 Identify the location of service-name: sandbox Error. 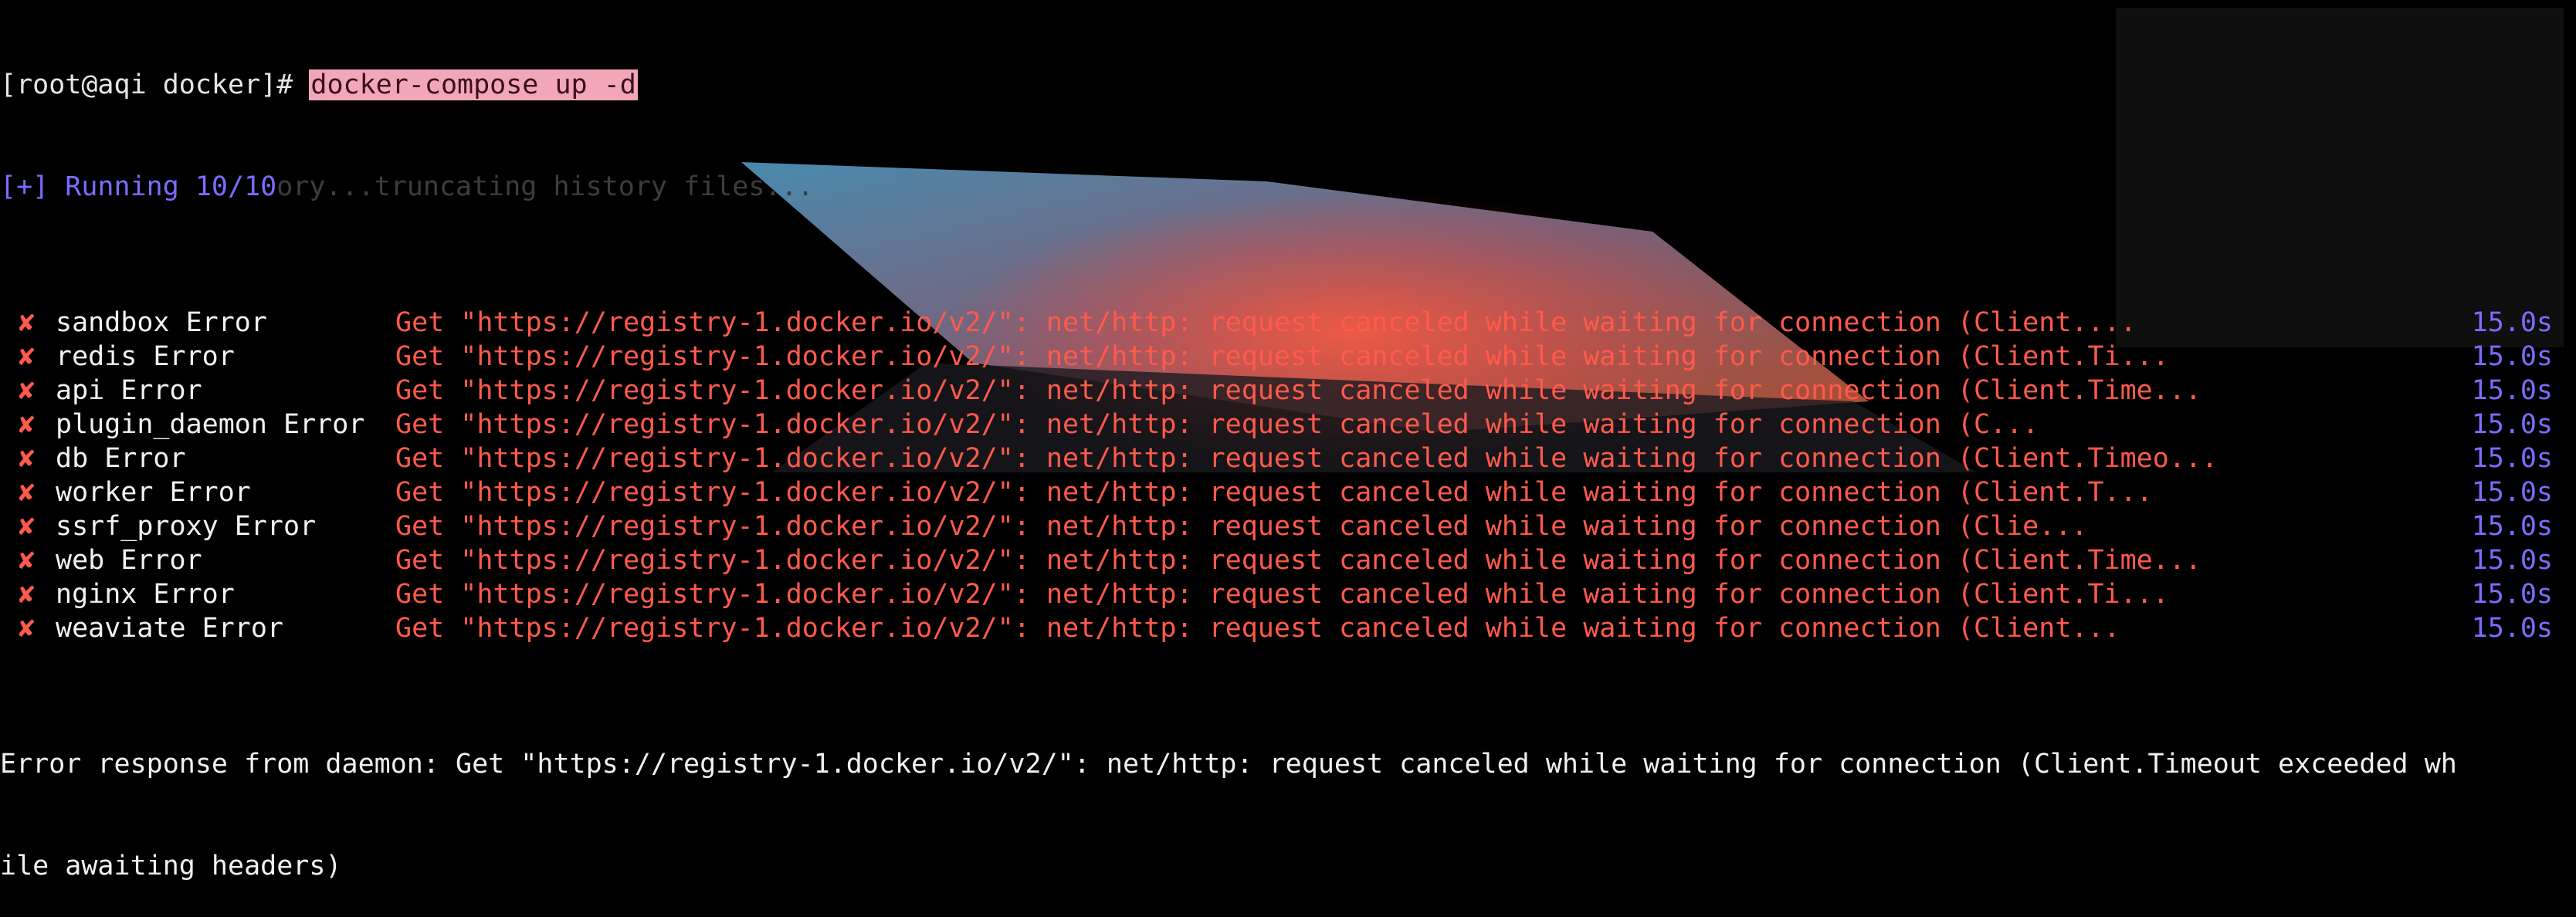
(161, 322).